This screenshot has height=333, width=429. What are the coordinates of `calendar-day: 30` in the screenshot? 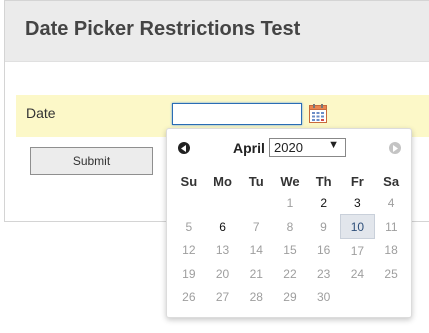 It's located at (323, 296).